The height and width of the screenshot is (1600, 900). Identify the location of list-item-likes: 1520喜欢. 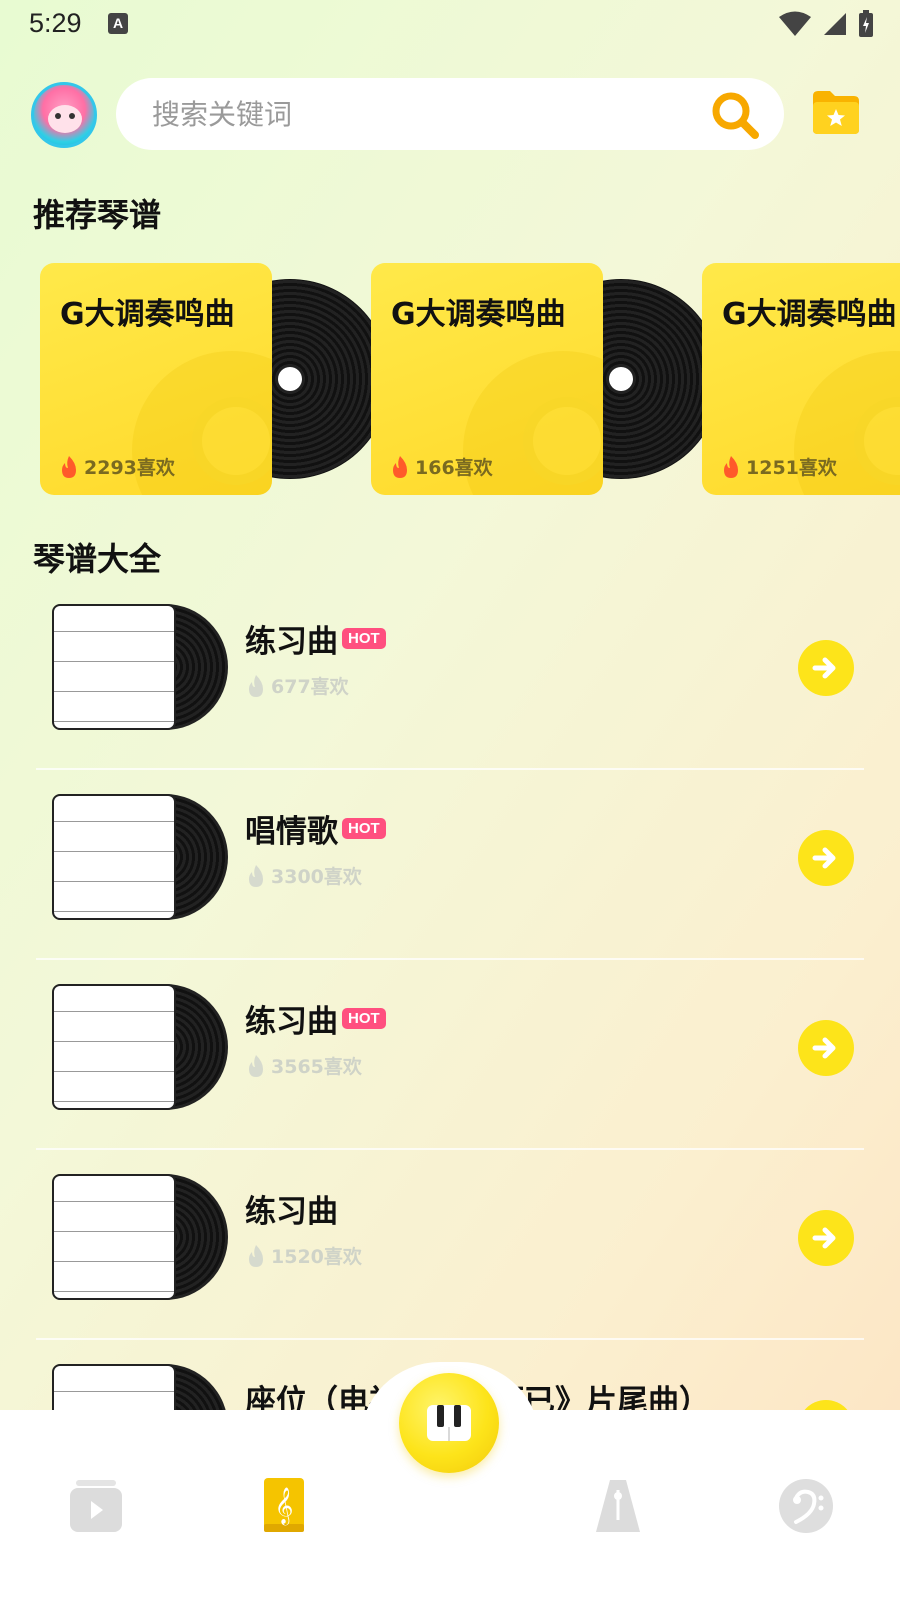
(303, 1255).